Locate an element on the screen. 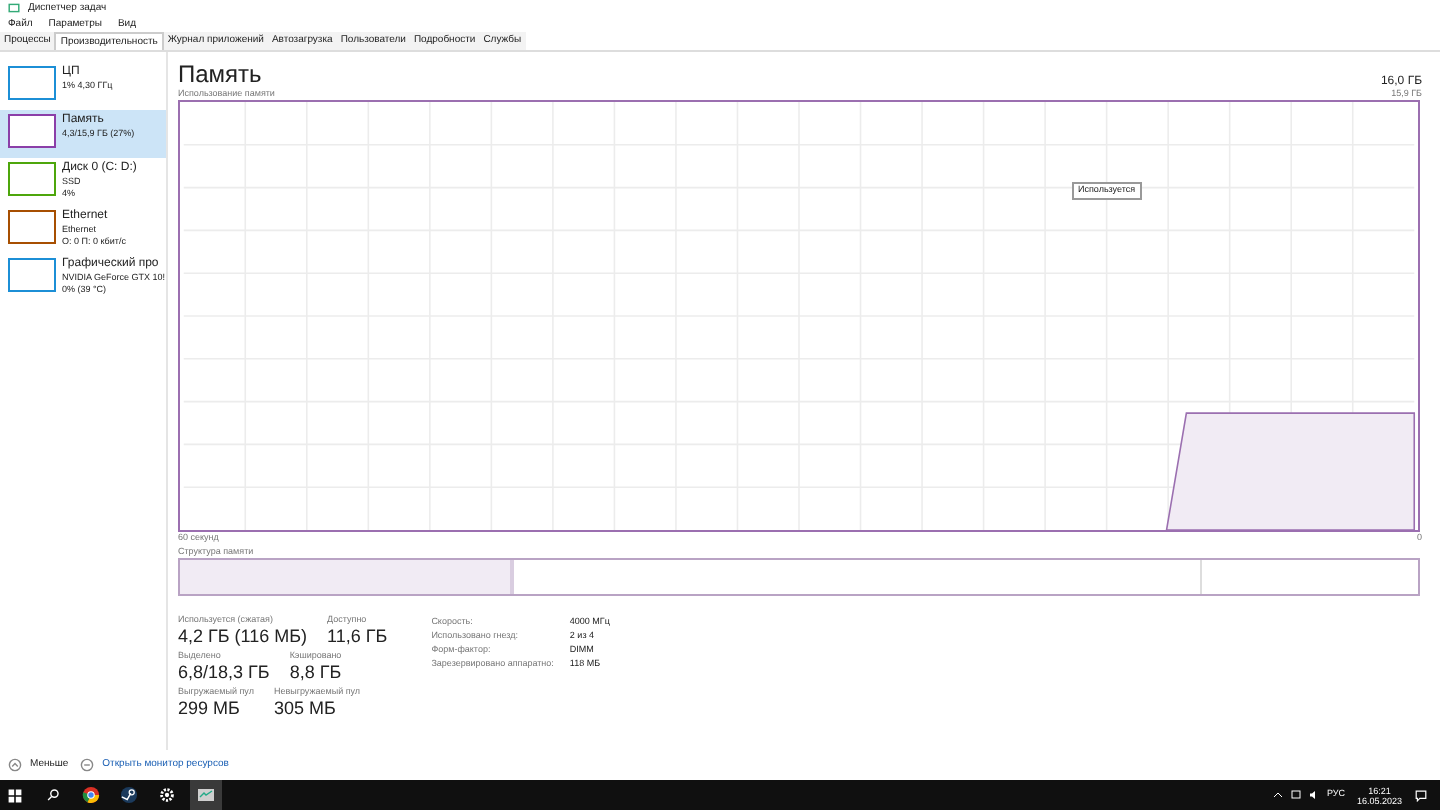  app-icon is located at coordinates (14, 8).